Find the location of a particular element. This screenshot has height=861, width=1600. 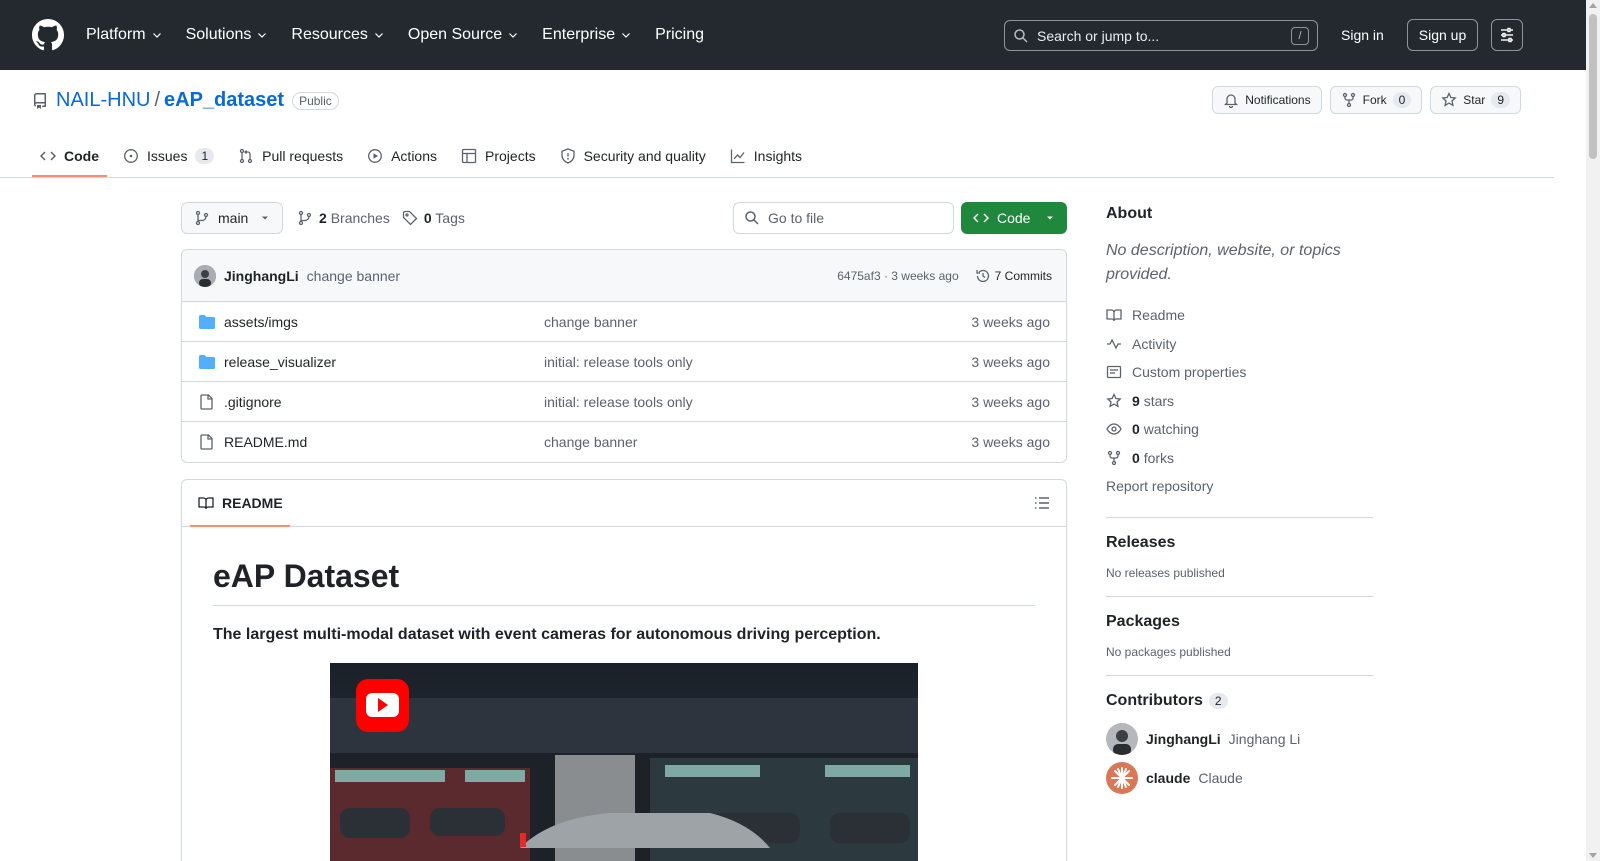

contributor-item: JinghangLi Jinghang Li is located at coordinates (1239, 739).